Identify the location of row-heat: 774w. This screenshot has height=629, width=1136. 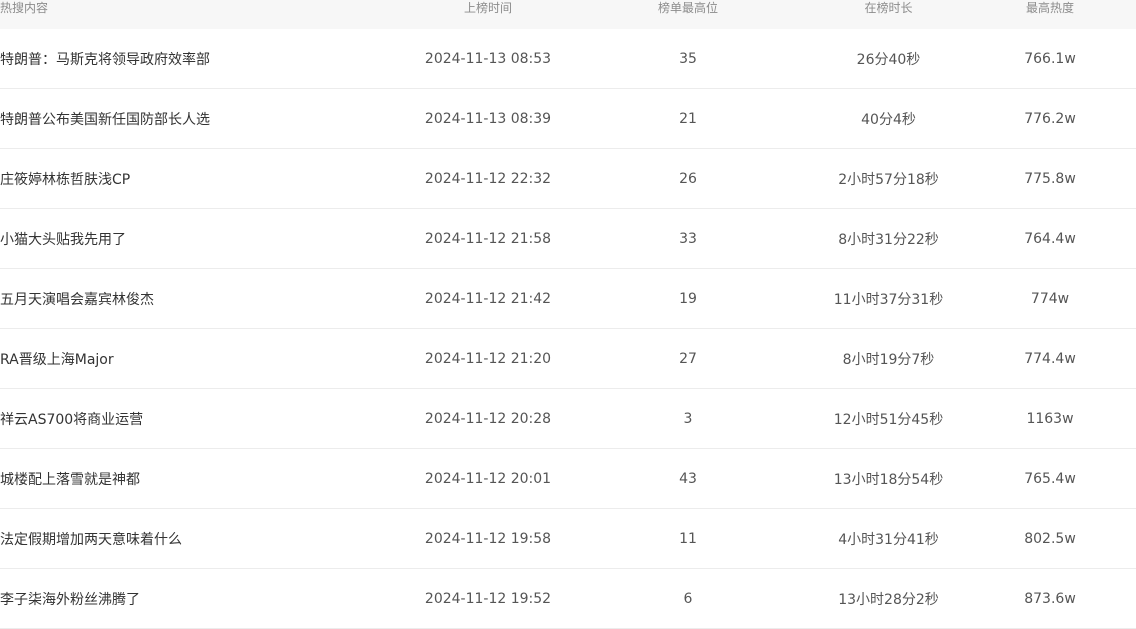
(1050, 298).